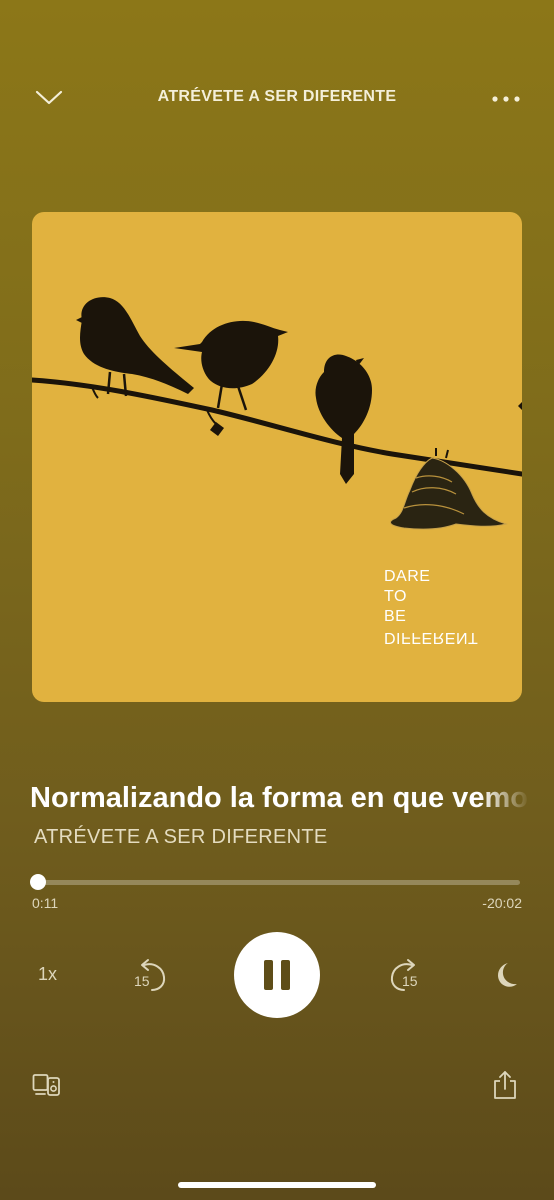  I want to click on forward-seconds: 15, so click(410, 981).